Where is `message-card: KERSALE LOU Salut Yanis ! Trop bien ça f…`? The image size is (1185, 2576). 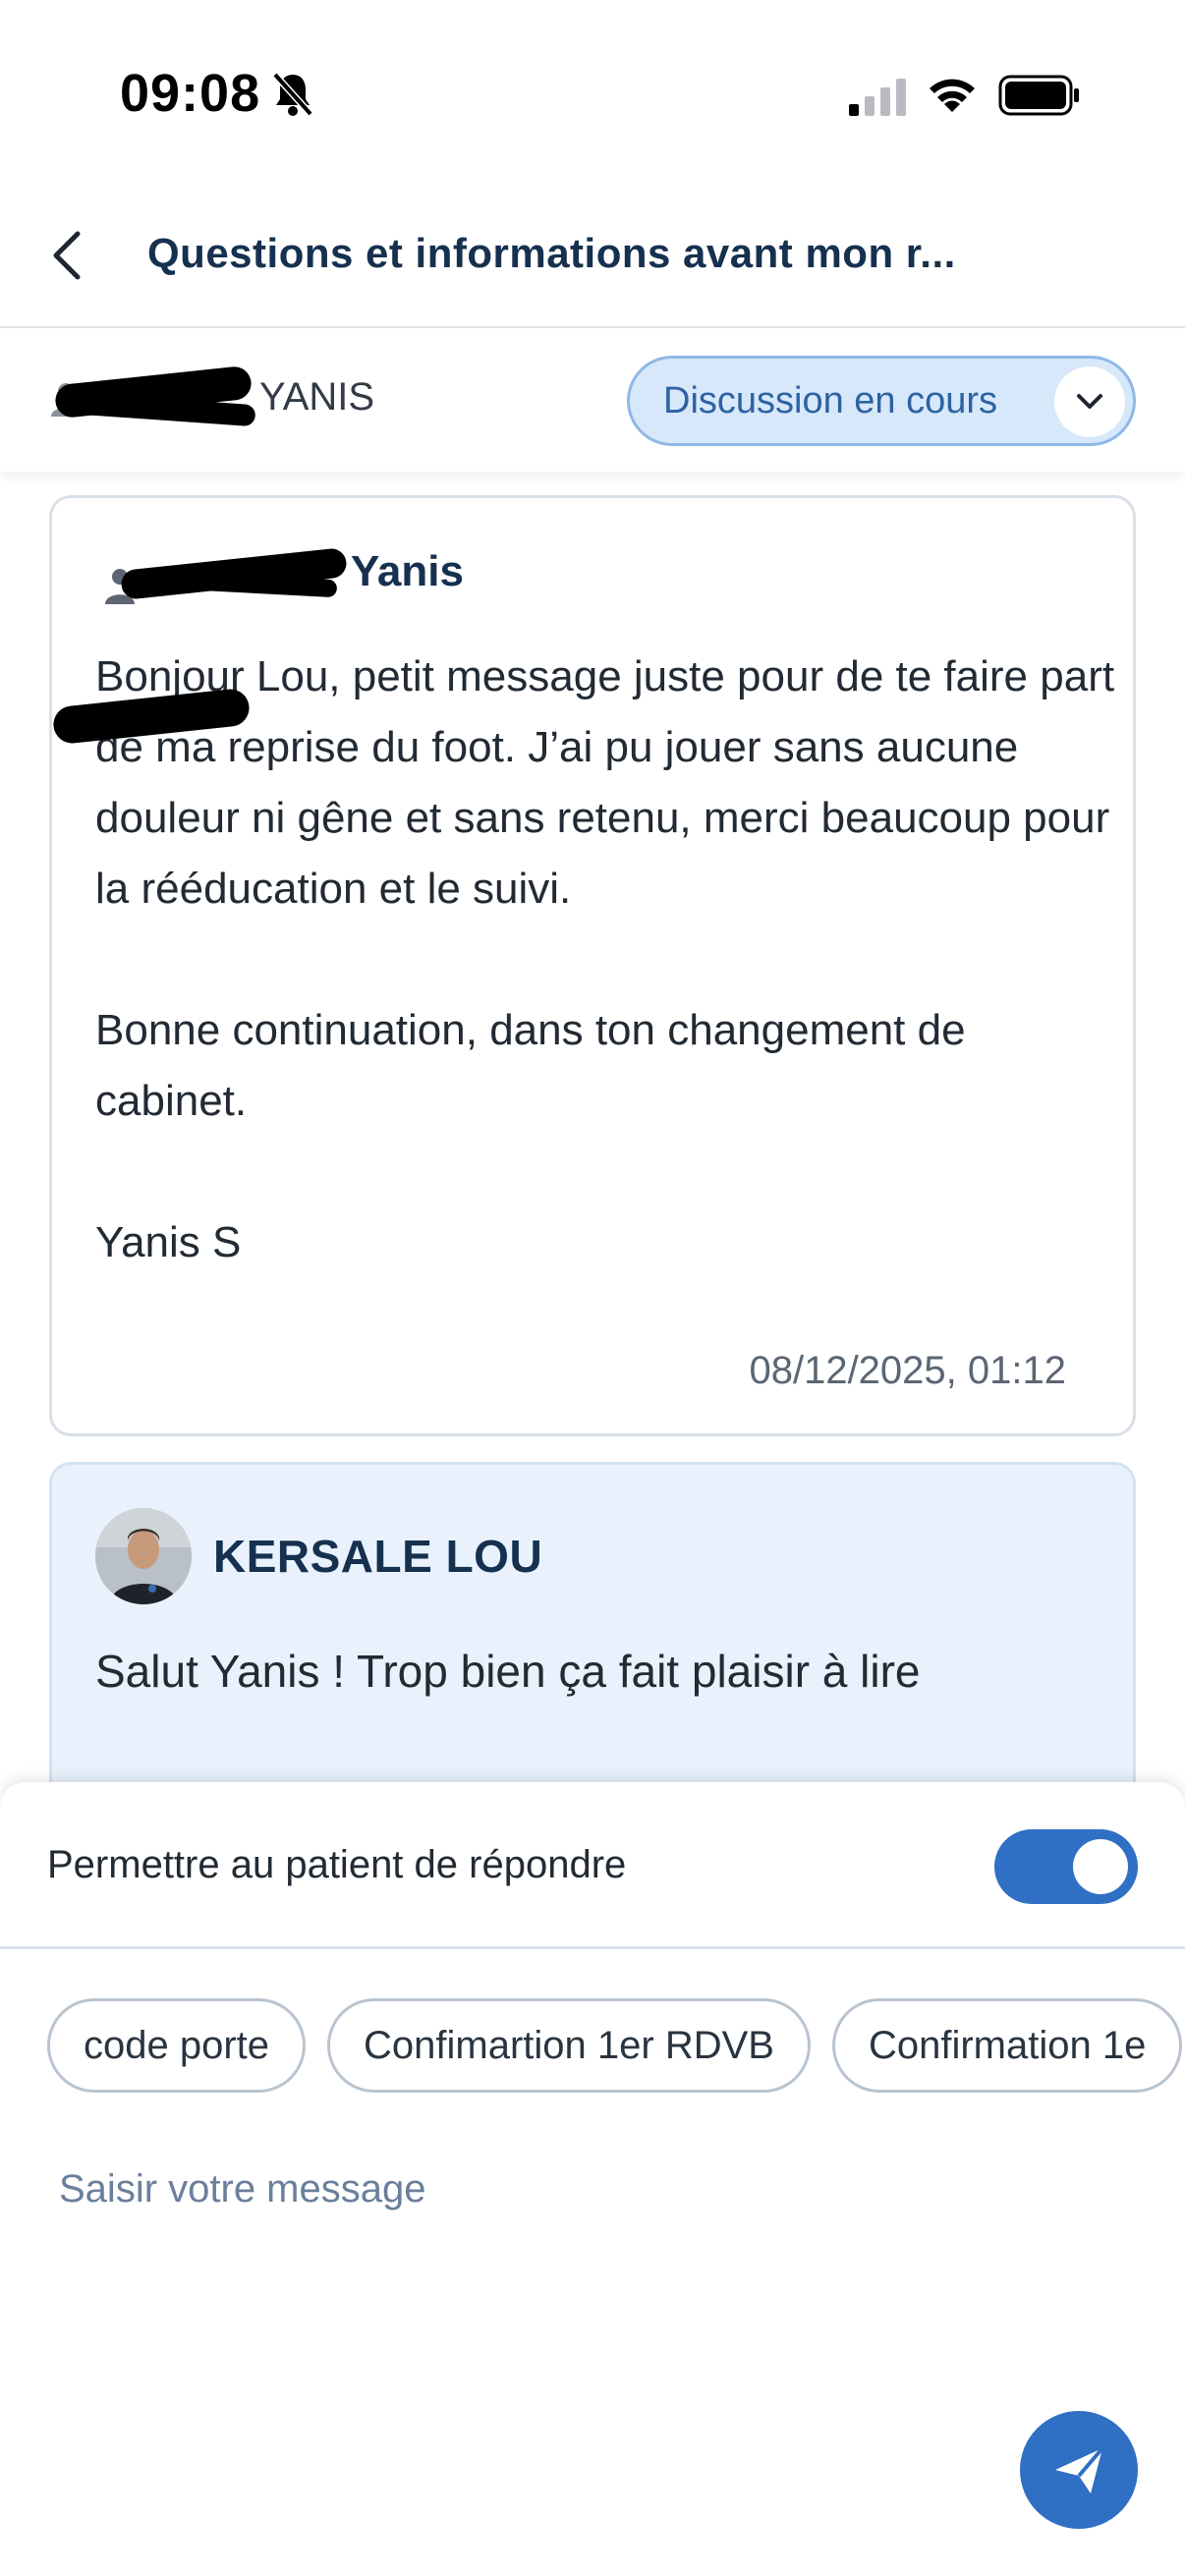 message-card: KERSALE LOU Salut Yanis ! Trop bien ça f… is located at coordinates (592, 1623).